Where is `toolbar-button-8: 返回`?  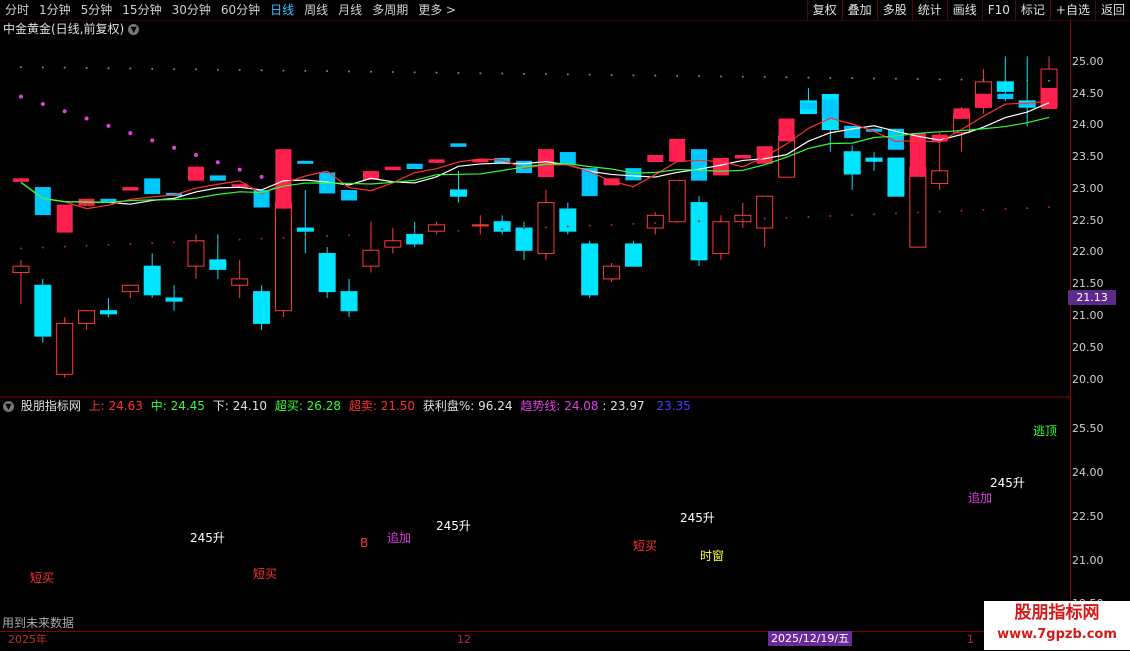
toolbar-button-8: 返回 is located at coordinates (1112, 10).